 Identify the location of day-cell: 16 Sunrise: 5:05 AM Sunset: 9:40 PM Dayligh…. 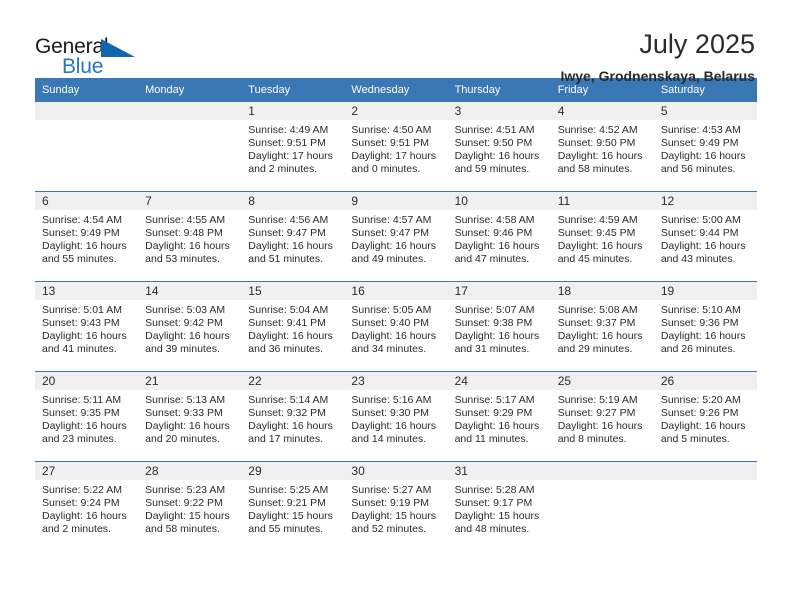
(396, 326).